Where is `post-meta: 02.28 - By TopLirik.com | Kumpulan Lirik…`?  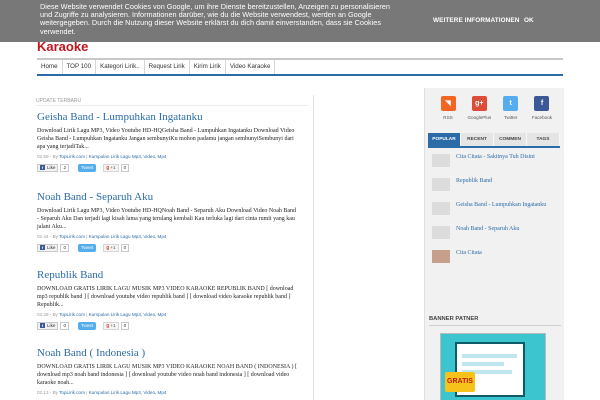 post-meta: 02.28 - By TopLirik.com | Kumpulan Lirik… is located at coordinates (102, 314).